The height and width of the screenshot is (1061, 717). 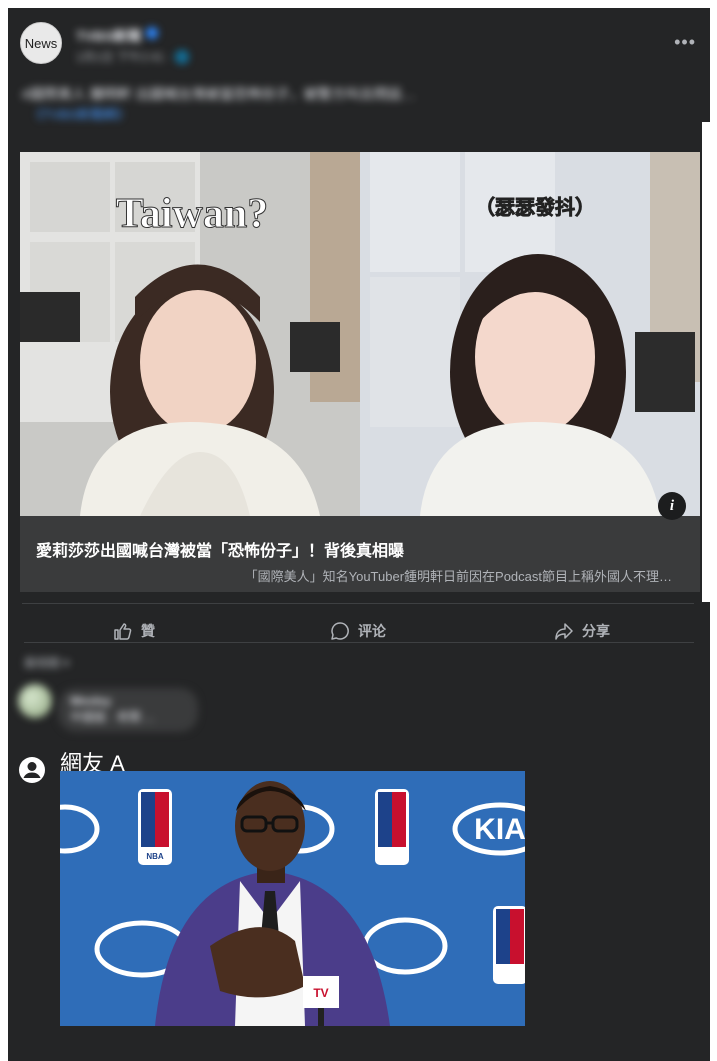 I want to click on divider-bottom, so click(x=359, y=642).